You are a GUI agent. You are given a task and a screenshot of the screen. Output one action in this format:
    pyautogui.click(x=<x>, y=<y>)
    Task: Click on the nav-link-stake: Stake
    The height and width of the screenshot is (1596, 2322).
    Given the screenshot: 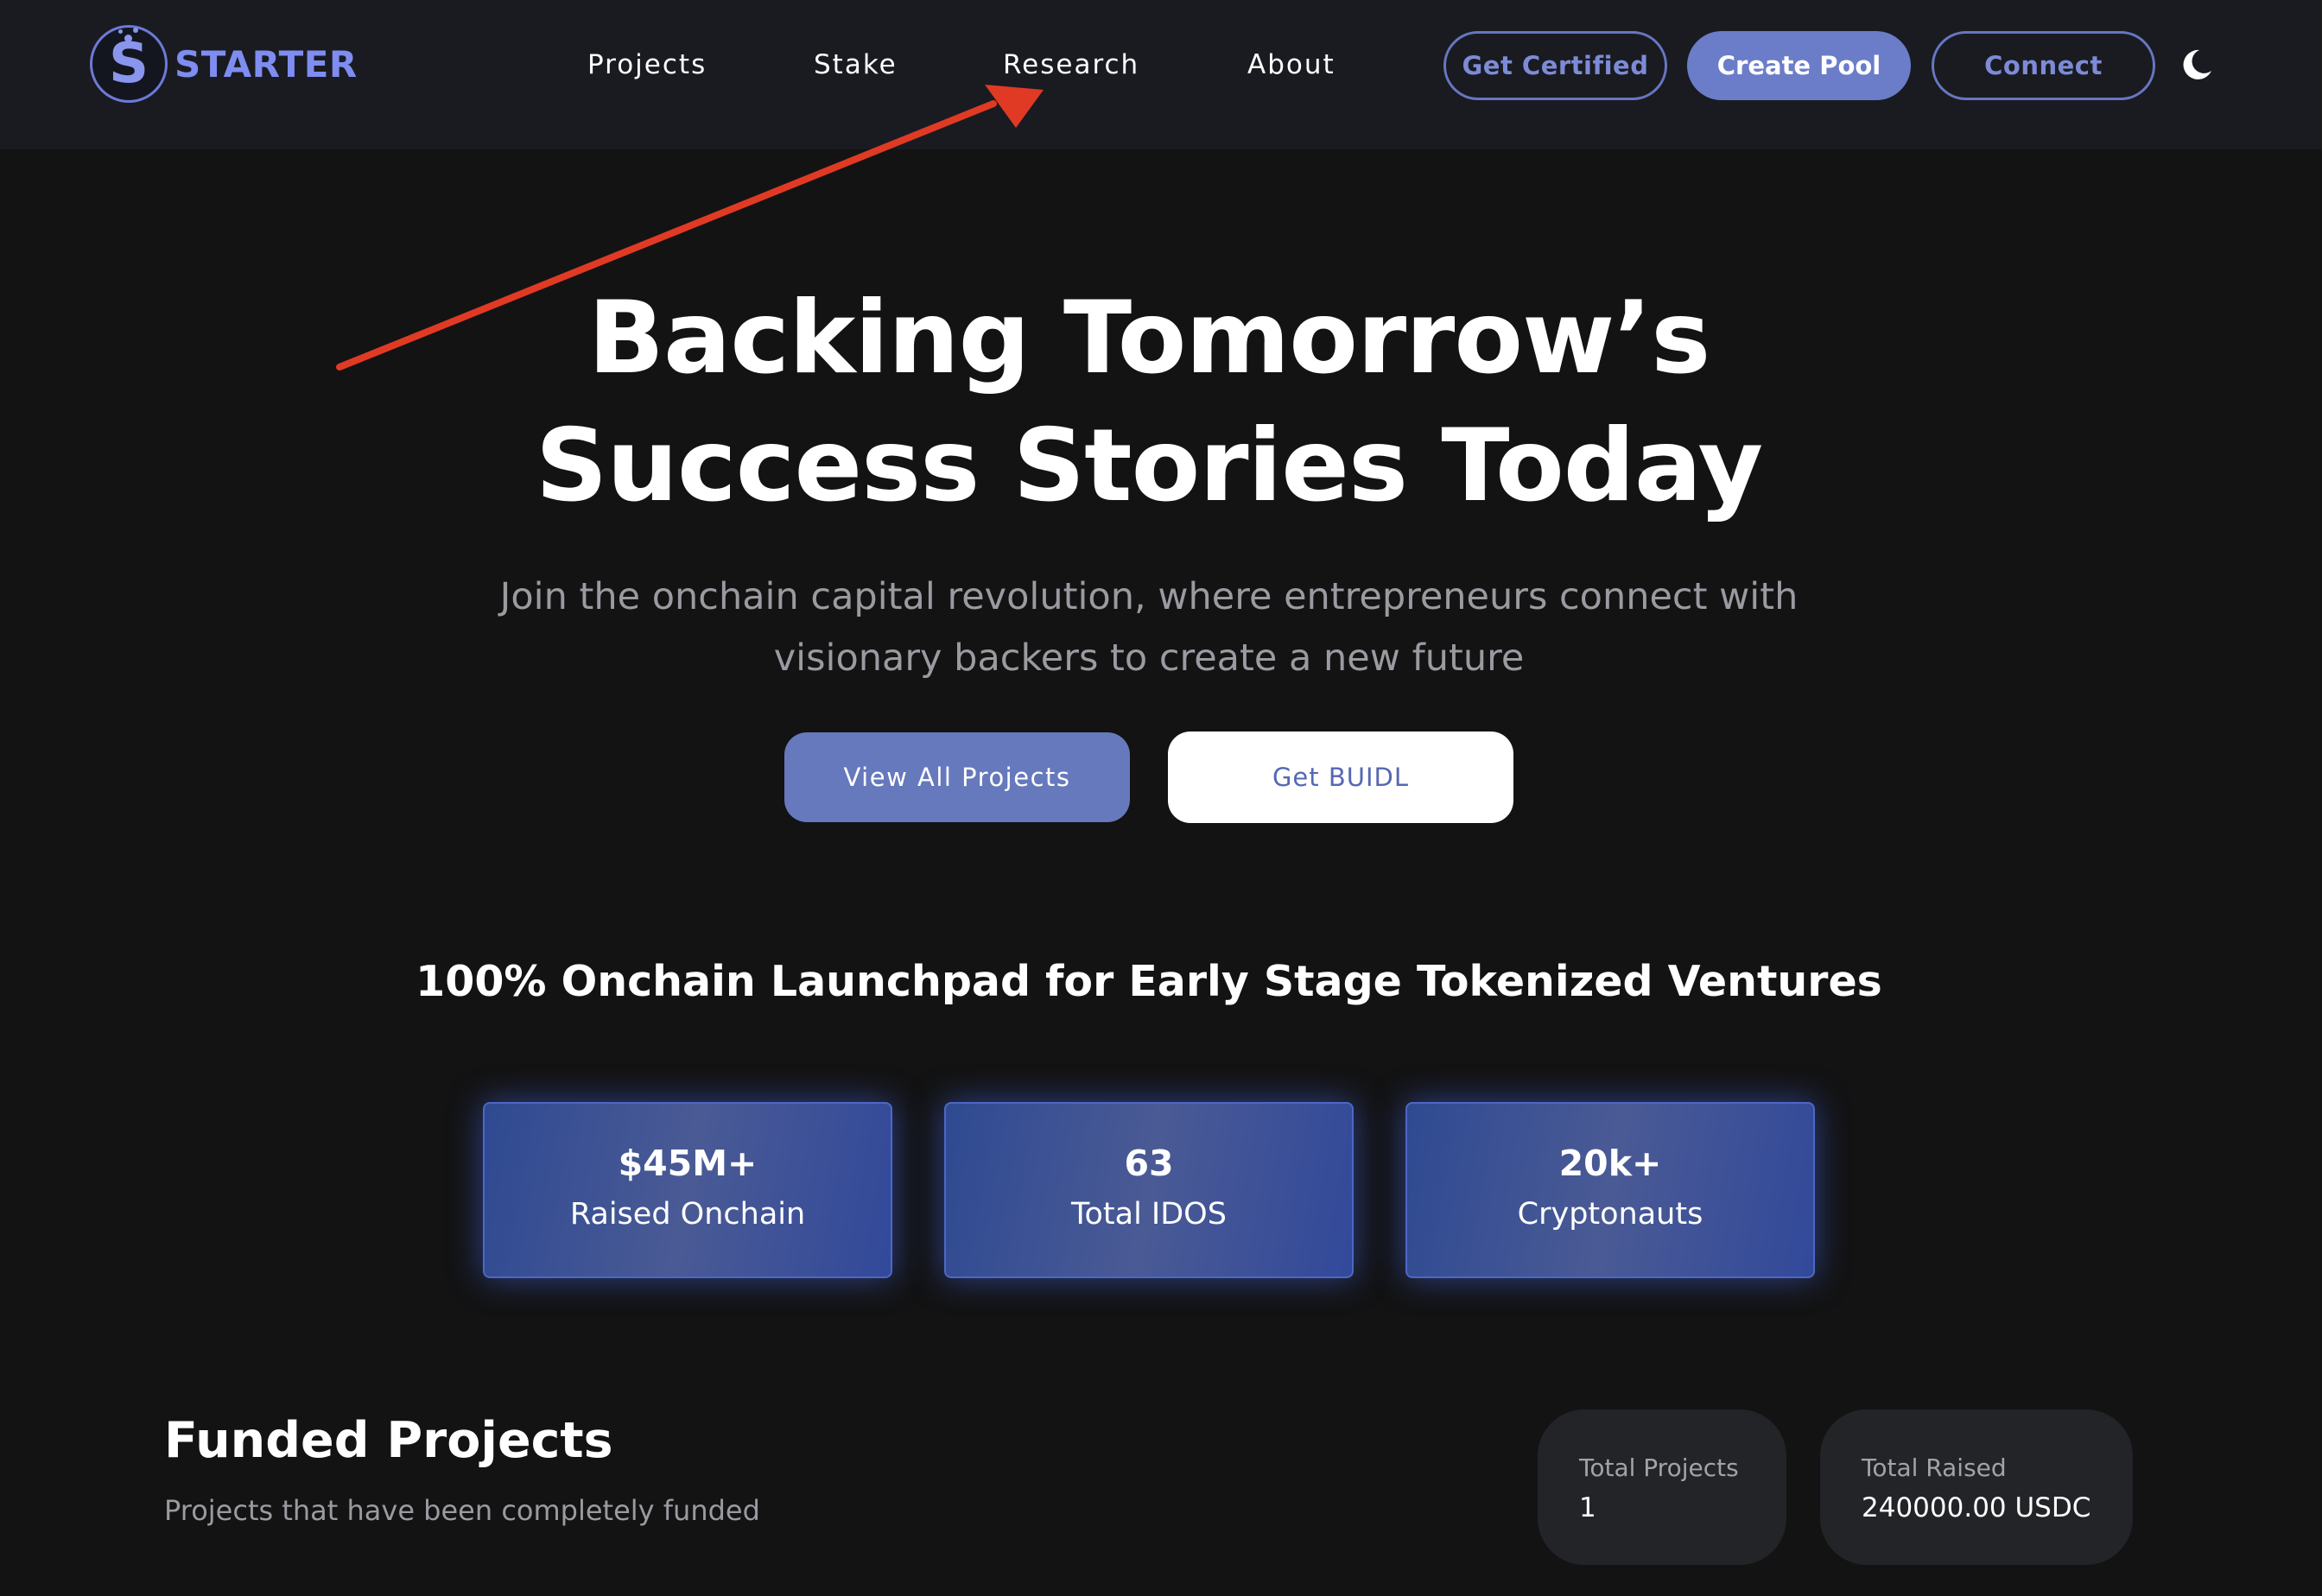 What is the action you would take?
    pyautogui.click(x=856, y=65)
    